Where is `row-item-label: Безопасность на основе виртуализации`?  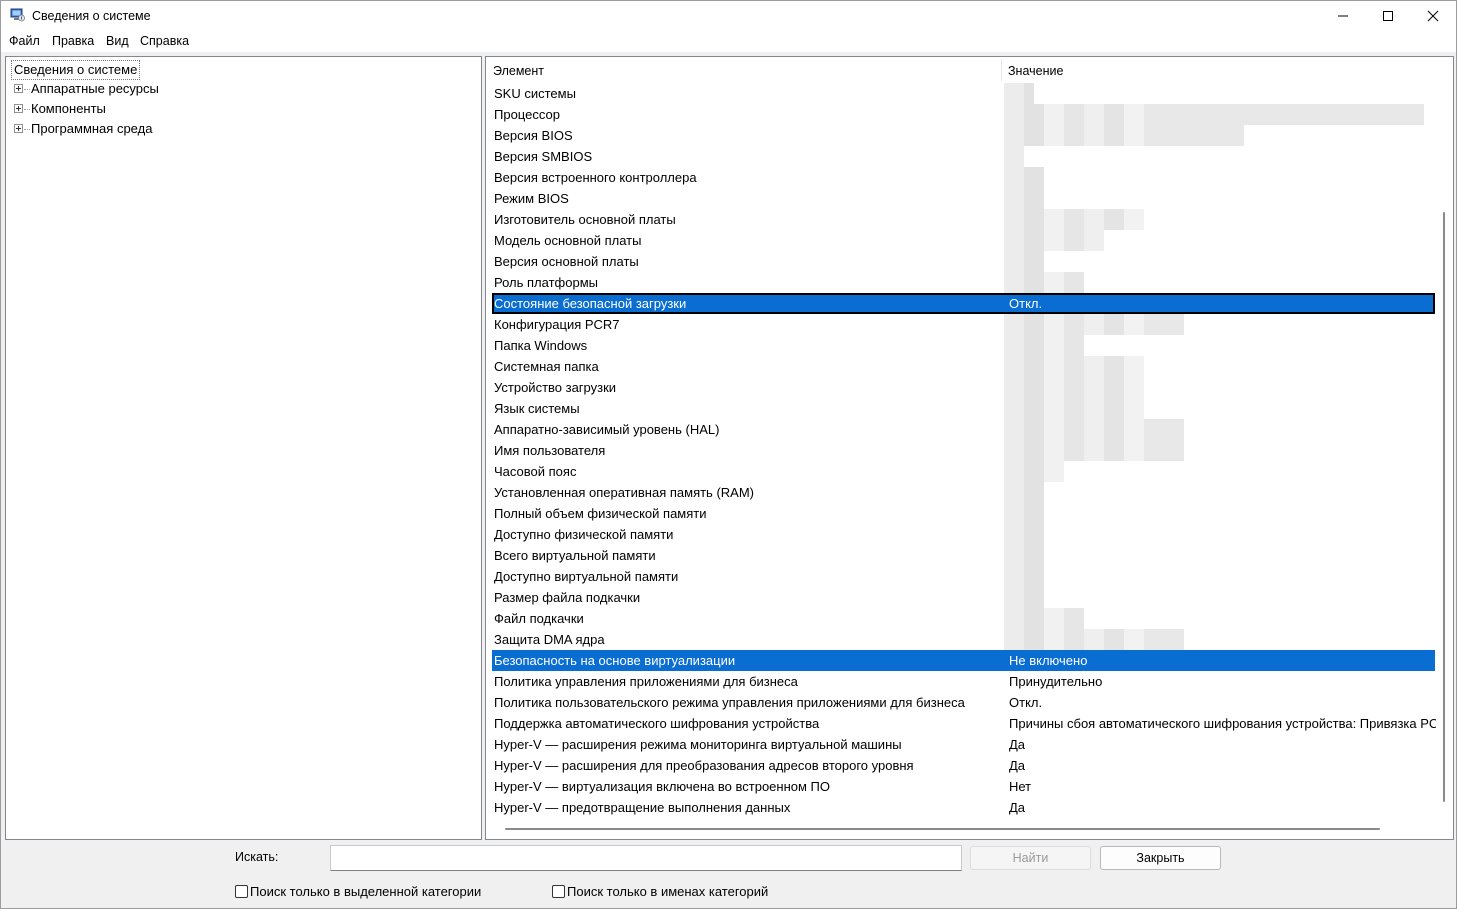 row-item-label: Безопасность на основе виртуализации is located at coordinates (615, 660).